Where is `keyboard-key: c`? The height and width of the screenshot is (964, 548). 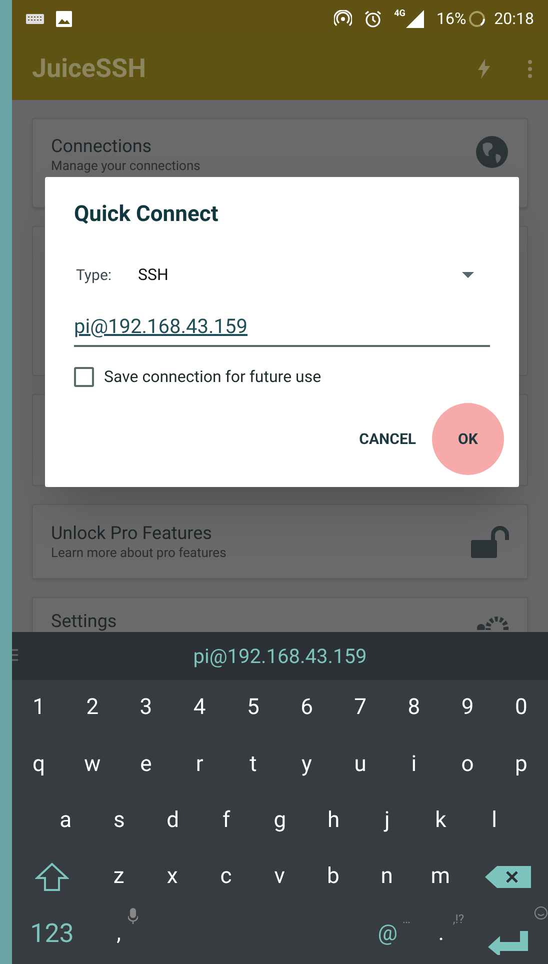
keyboard-key: c is located at coordinates (226, 877).